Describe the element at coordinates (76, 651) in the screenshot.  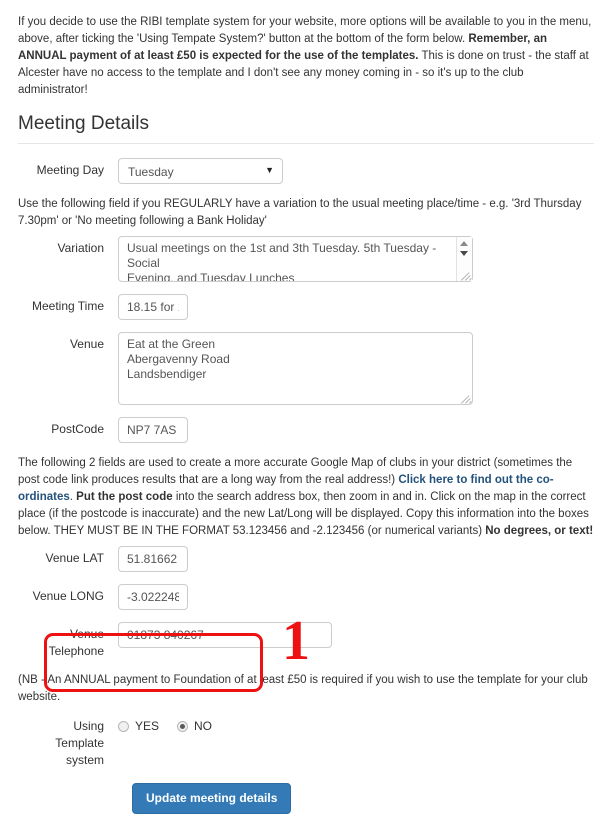
I see `venue-telephone-label-line2: Telephone` at that location.